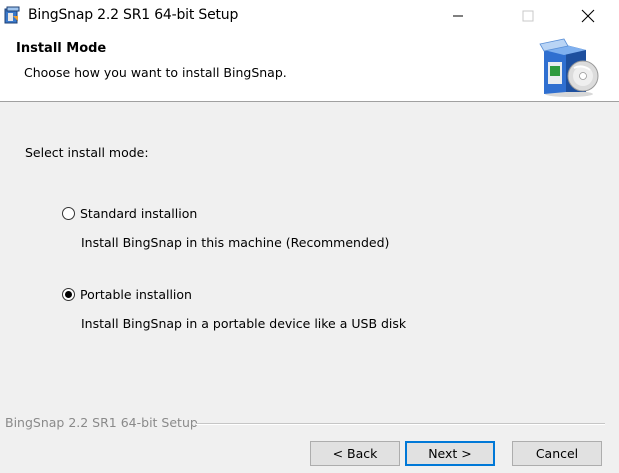  What do you see at coordinates (569, 68) in the screenshot?
I see `installer-box-cd-icon` at bounding box center [569, 68].